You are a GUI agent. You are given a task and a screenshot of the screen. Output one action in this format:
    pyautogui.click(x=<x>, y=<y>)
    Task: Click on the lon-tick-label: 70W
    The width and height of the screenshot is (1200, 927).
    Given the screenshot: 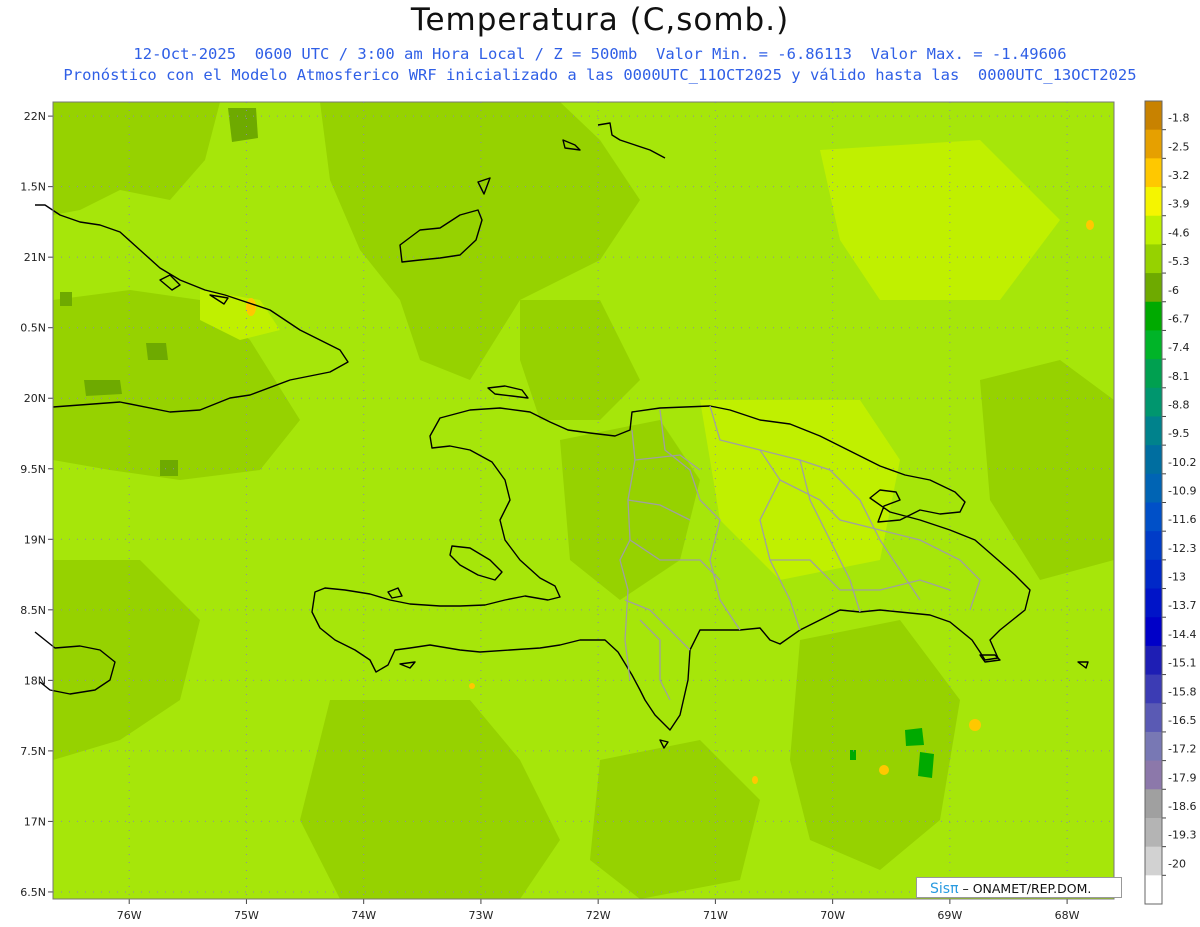 What is the action you would take?
    pyautogui.click(x=832, y=915)
    